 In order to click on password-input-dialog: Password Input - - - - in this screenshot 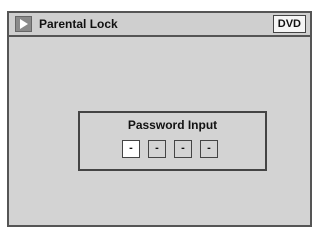, I will do `click(172, 141)`.